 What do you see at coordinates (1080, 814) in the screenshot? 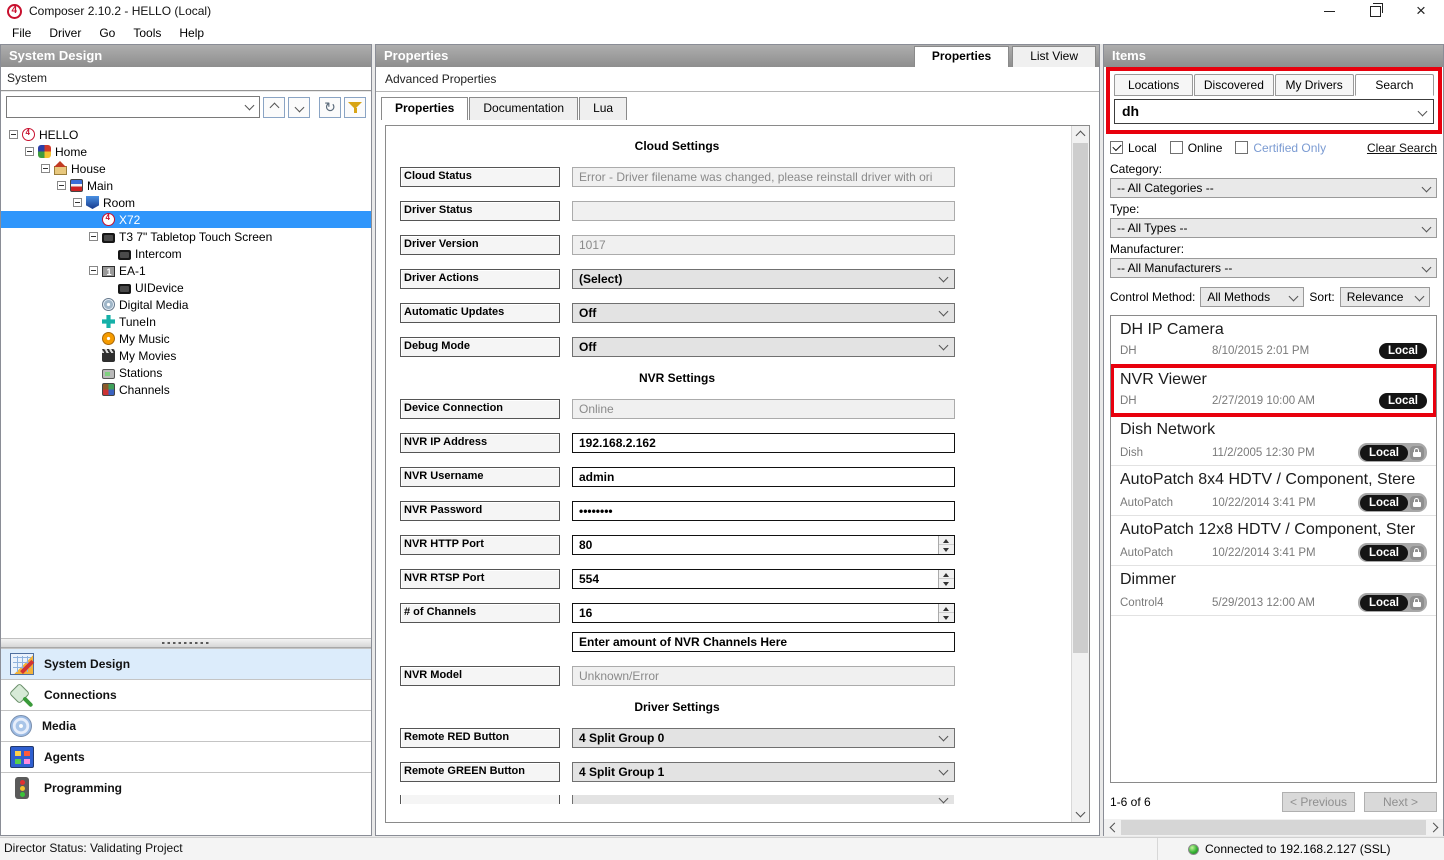
I see `scroll-down-button` at bounding box center [1080, 814].